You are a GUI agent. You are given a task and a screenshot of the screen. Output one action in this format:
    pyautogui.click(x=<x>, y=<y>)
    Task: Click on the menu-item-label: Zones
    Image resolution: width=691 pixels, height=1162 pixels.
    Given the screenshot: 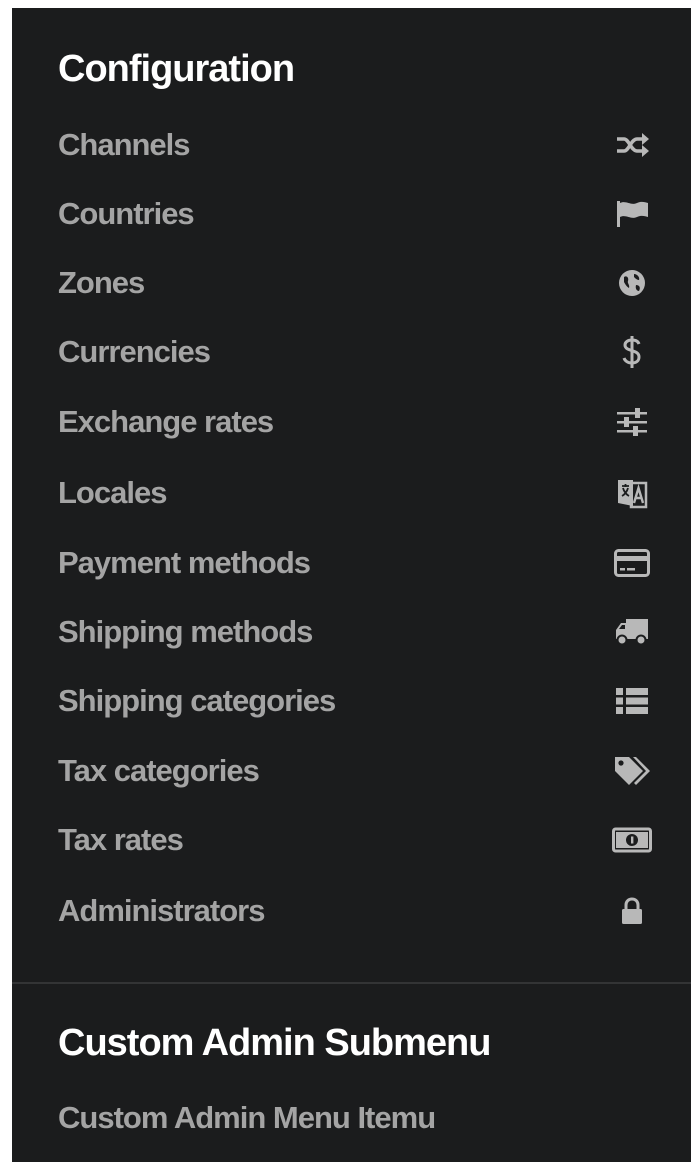 What is the action you would take?
    pyautogui.click(x=101, y=282)
    